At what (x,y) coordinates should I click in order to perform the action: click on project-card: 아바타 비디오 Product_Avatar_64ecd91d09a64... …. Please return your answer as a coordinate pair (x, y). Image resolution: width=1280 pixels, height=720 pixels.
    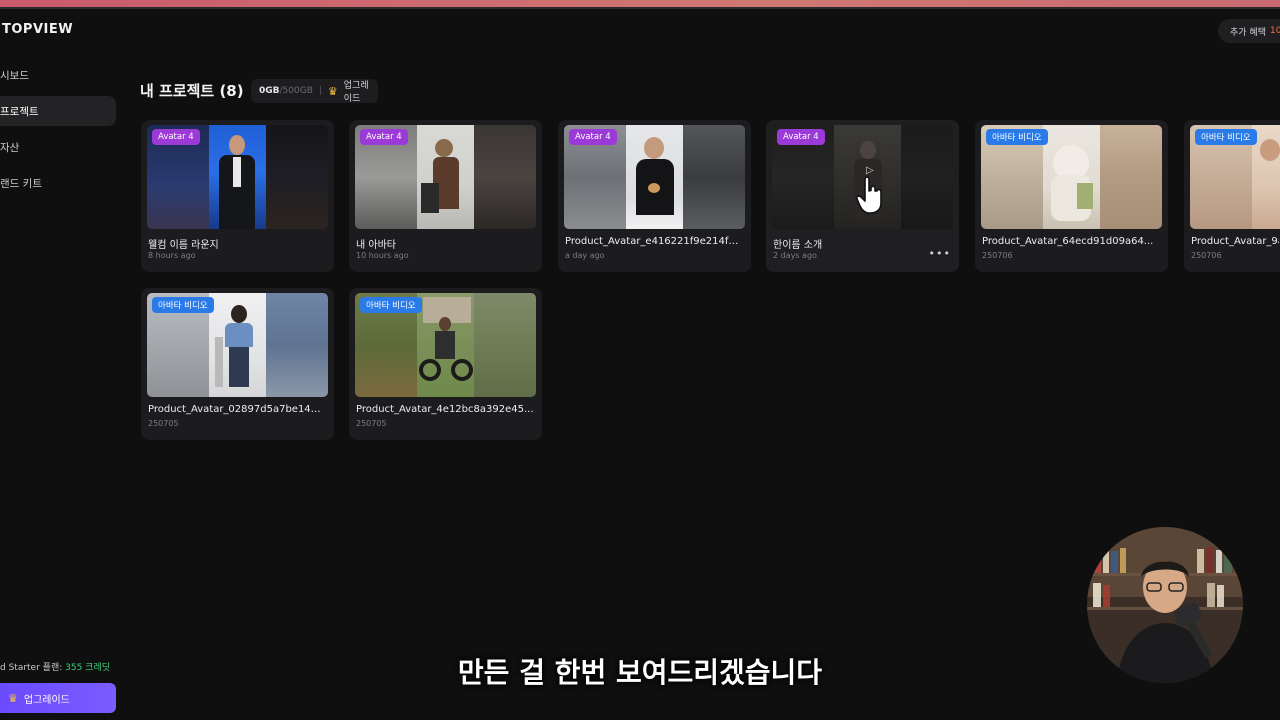
    Looking at the image, I should click on (1071, 196).